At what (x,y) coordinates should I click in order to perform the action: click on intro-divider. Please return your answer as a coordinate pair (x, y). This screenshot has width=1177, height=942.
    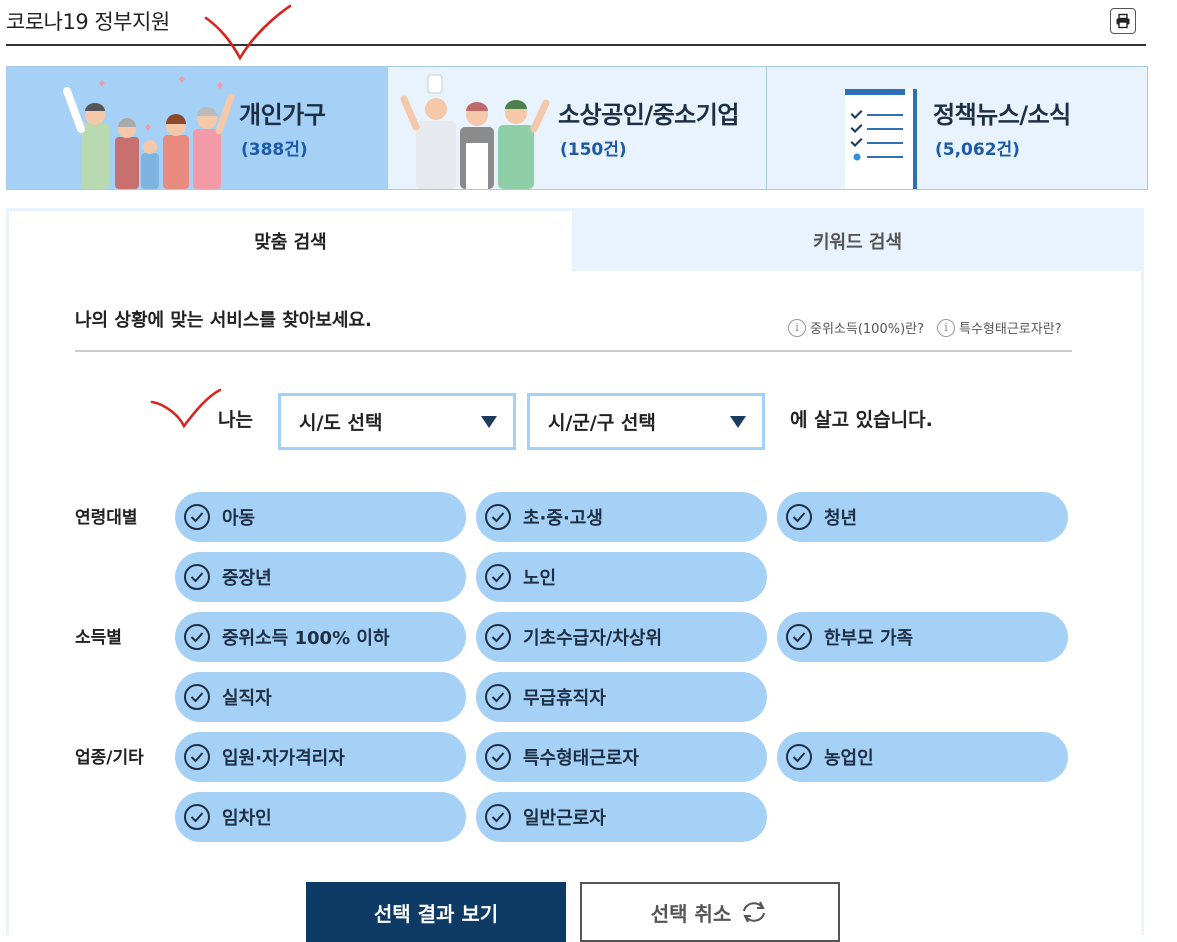
    Looking at the image, I should click on (573, 351).